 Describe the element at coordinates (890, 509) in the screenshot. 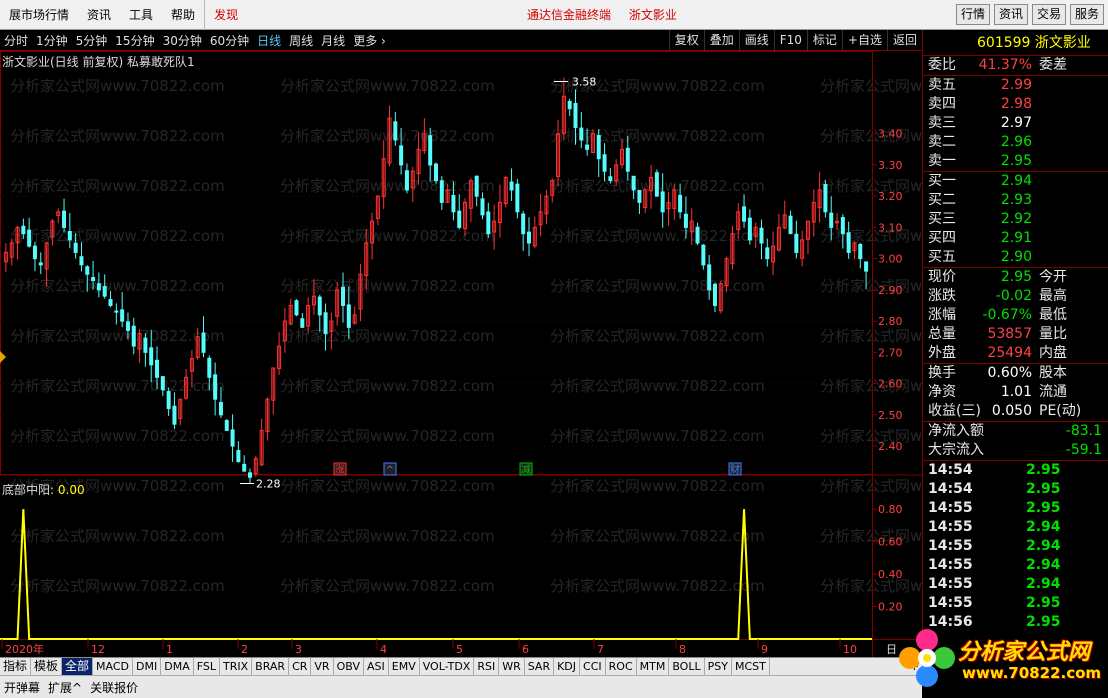

I see `indicator-tick-label: 0.80` at that location.